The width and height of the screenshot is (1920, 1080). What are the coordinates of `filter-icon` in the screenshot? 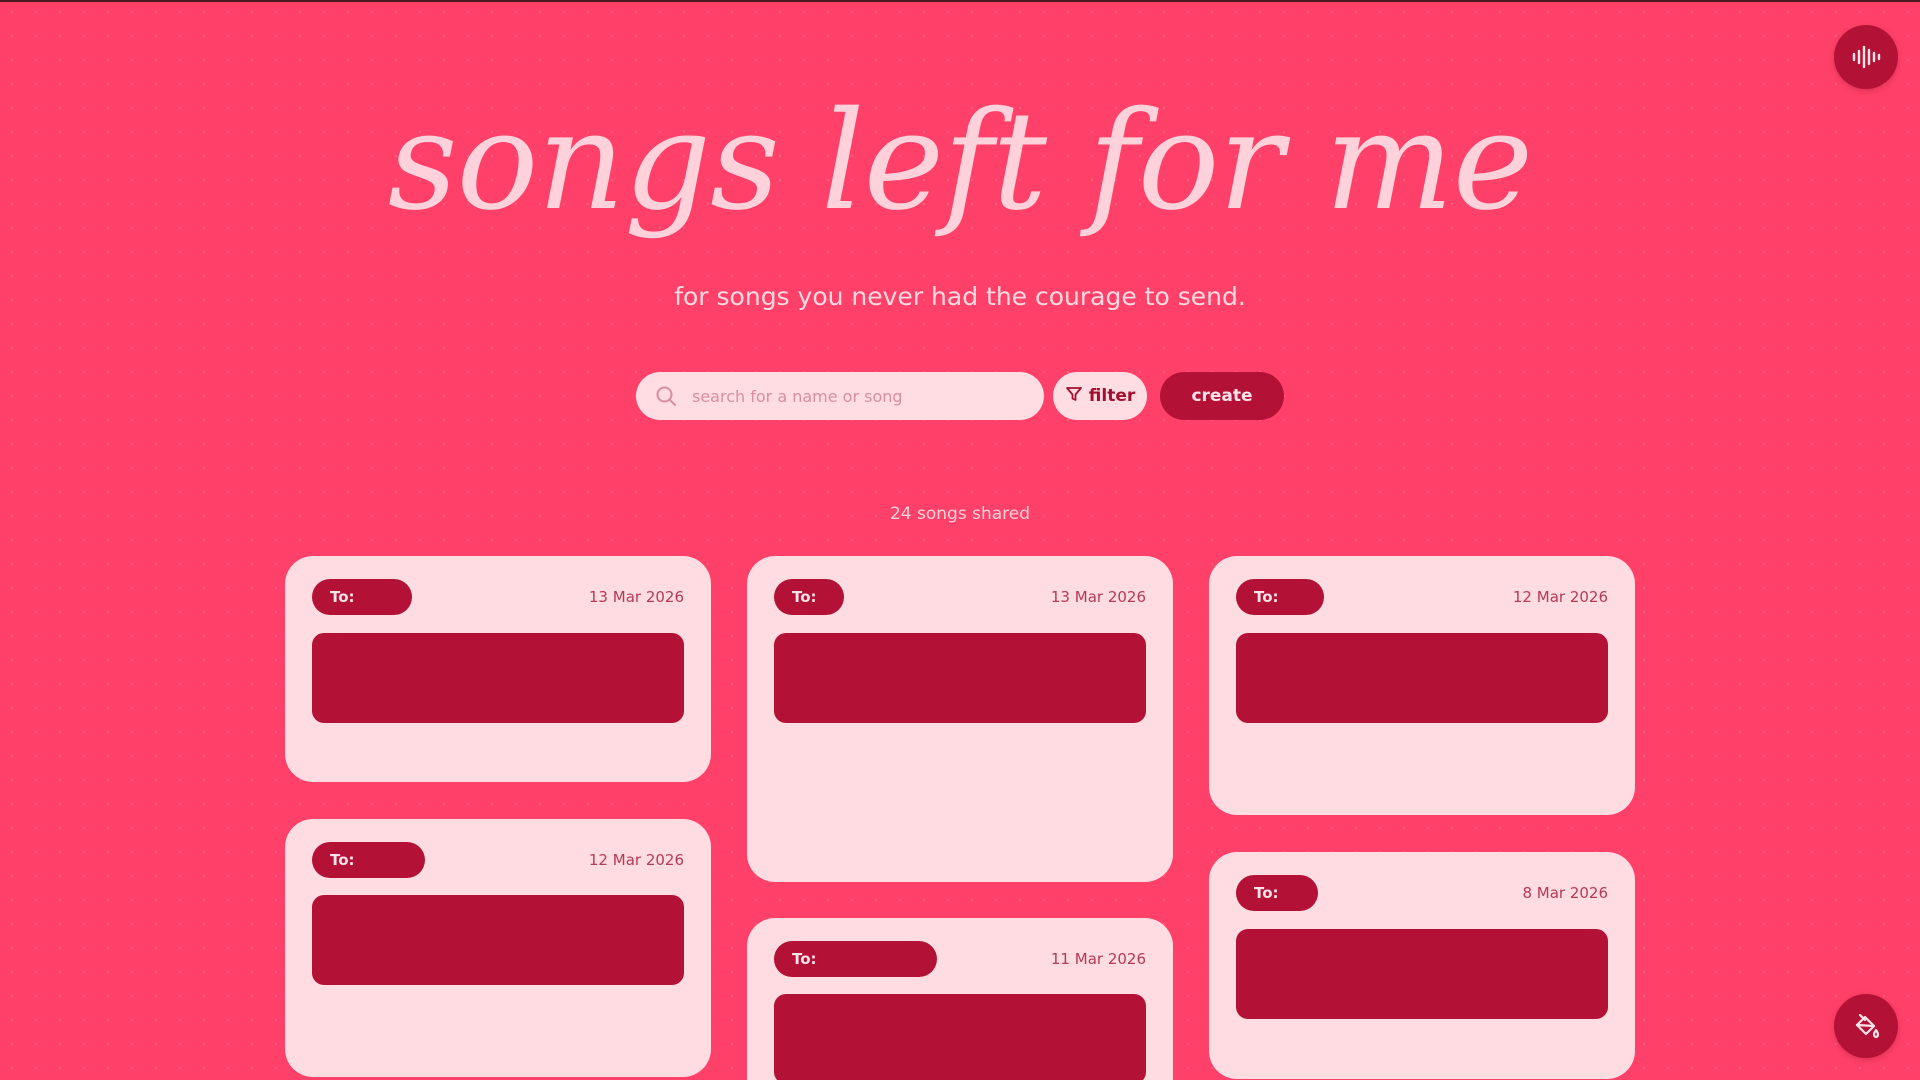 It's located at (1074, 396).